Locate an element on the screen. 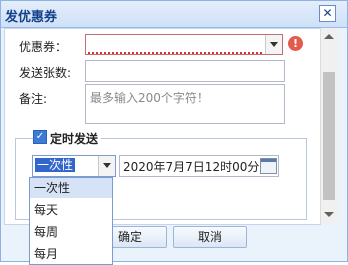 Image resolution: width=348 pixels, height=265 pixels. cancel-button: 取消 is located at coordinates (210, 237).